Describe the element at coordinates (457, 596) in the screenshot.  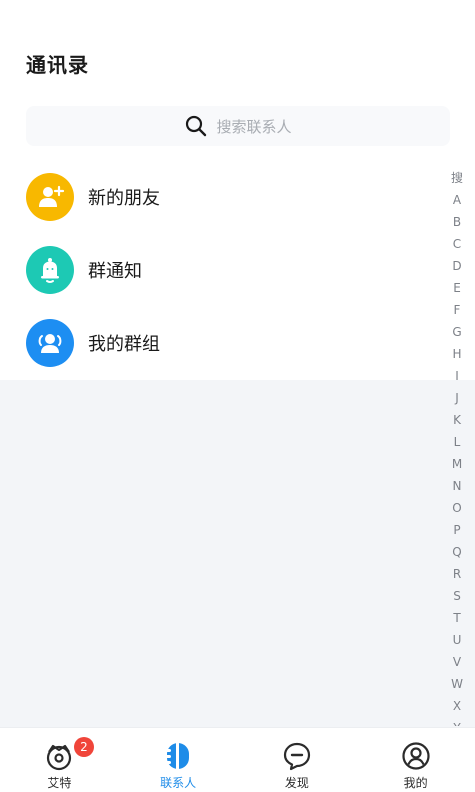
I see `index-letter: S` at that location.